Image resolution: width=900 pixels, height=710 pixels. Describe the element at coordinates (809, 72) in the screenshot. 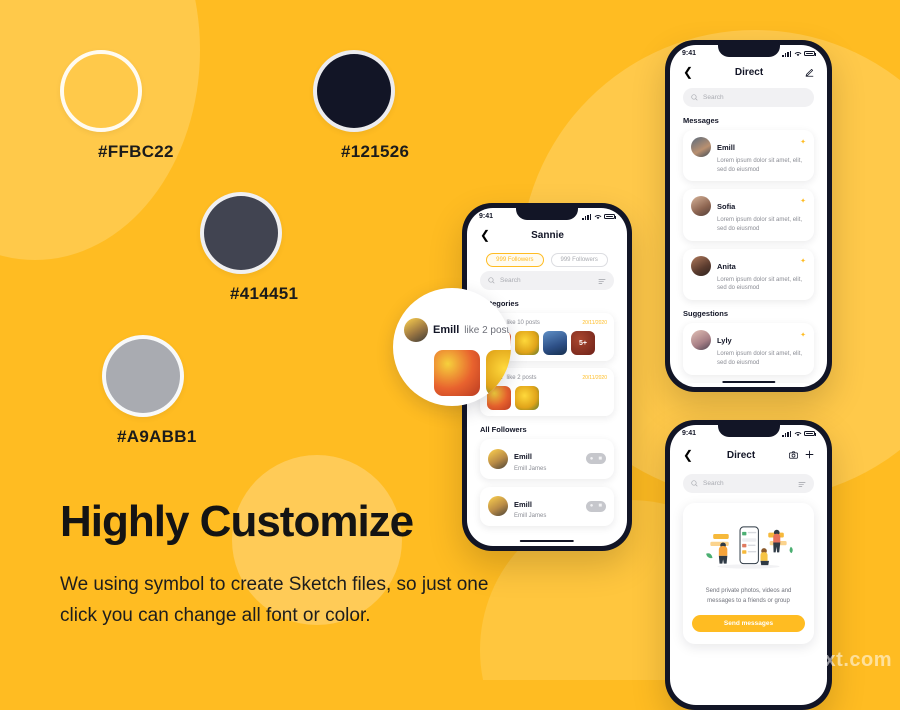

I see `compose-icon` at that location.